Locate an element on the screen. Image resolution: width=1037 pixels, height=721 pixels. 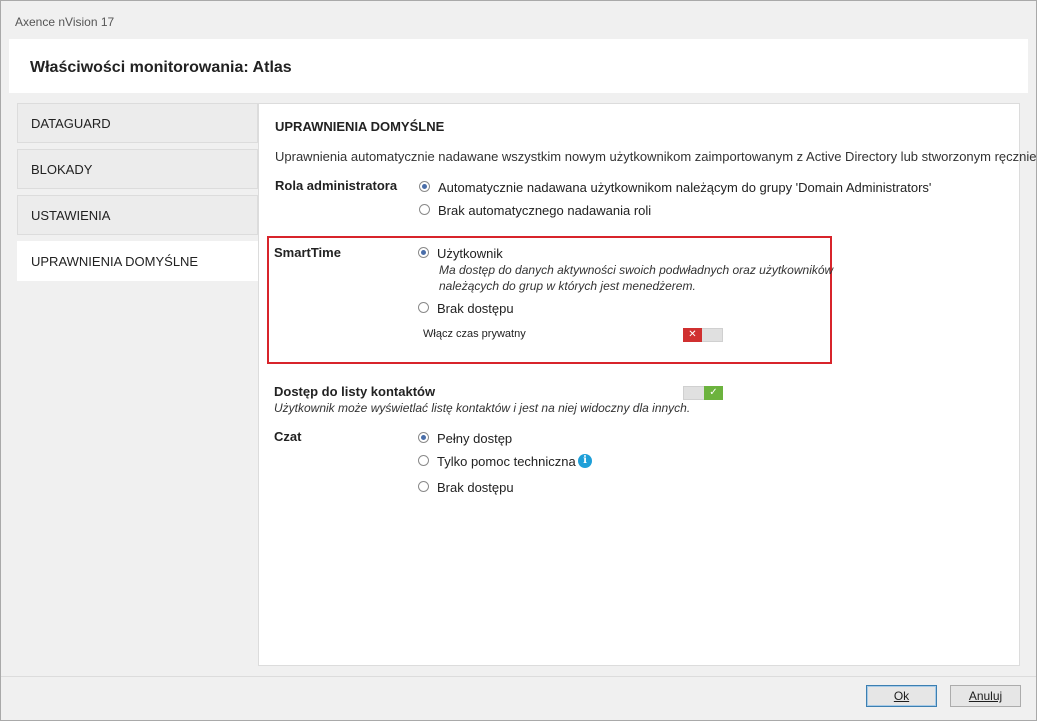
contacts-toggle: ✓ is located at coordinates (703, 393).